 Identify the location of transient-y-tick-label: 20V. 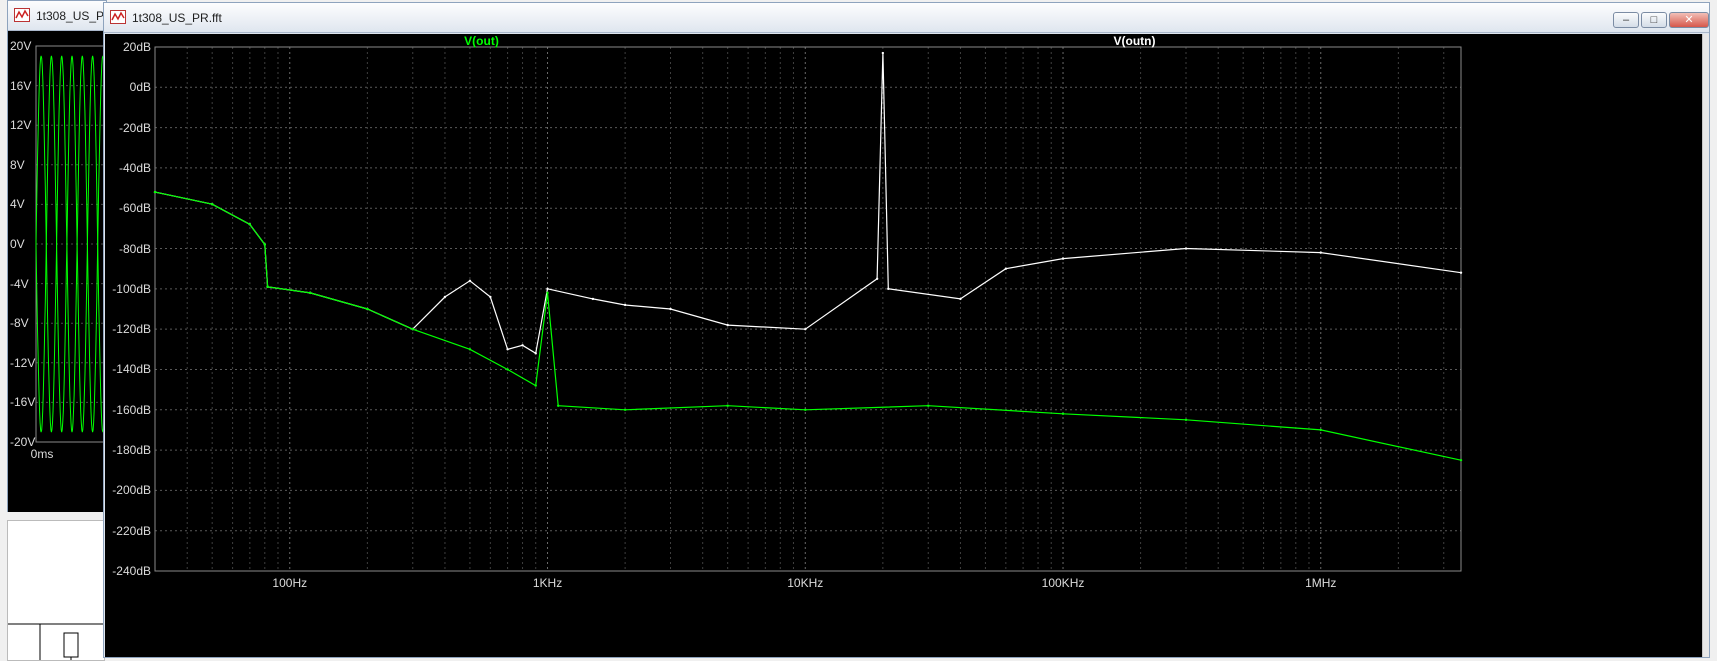
(21, 46).